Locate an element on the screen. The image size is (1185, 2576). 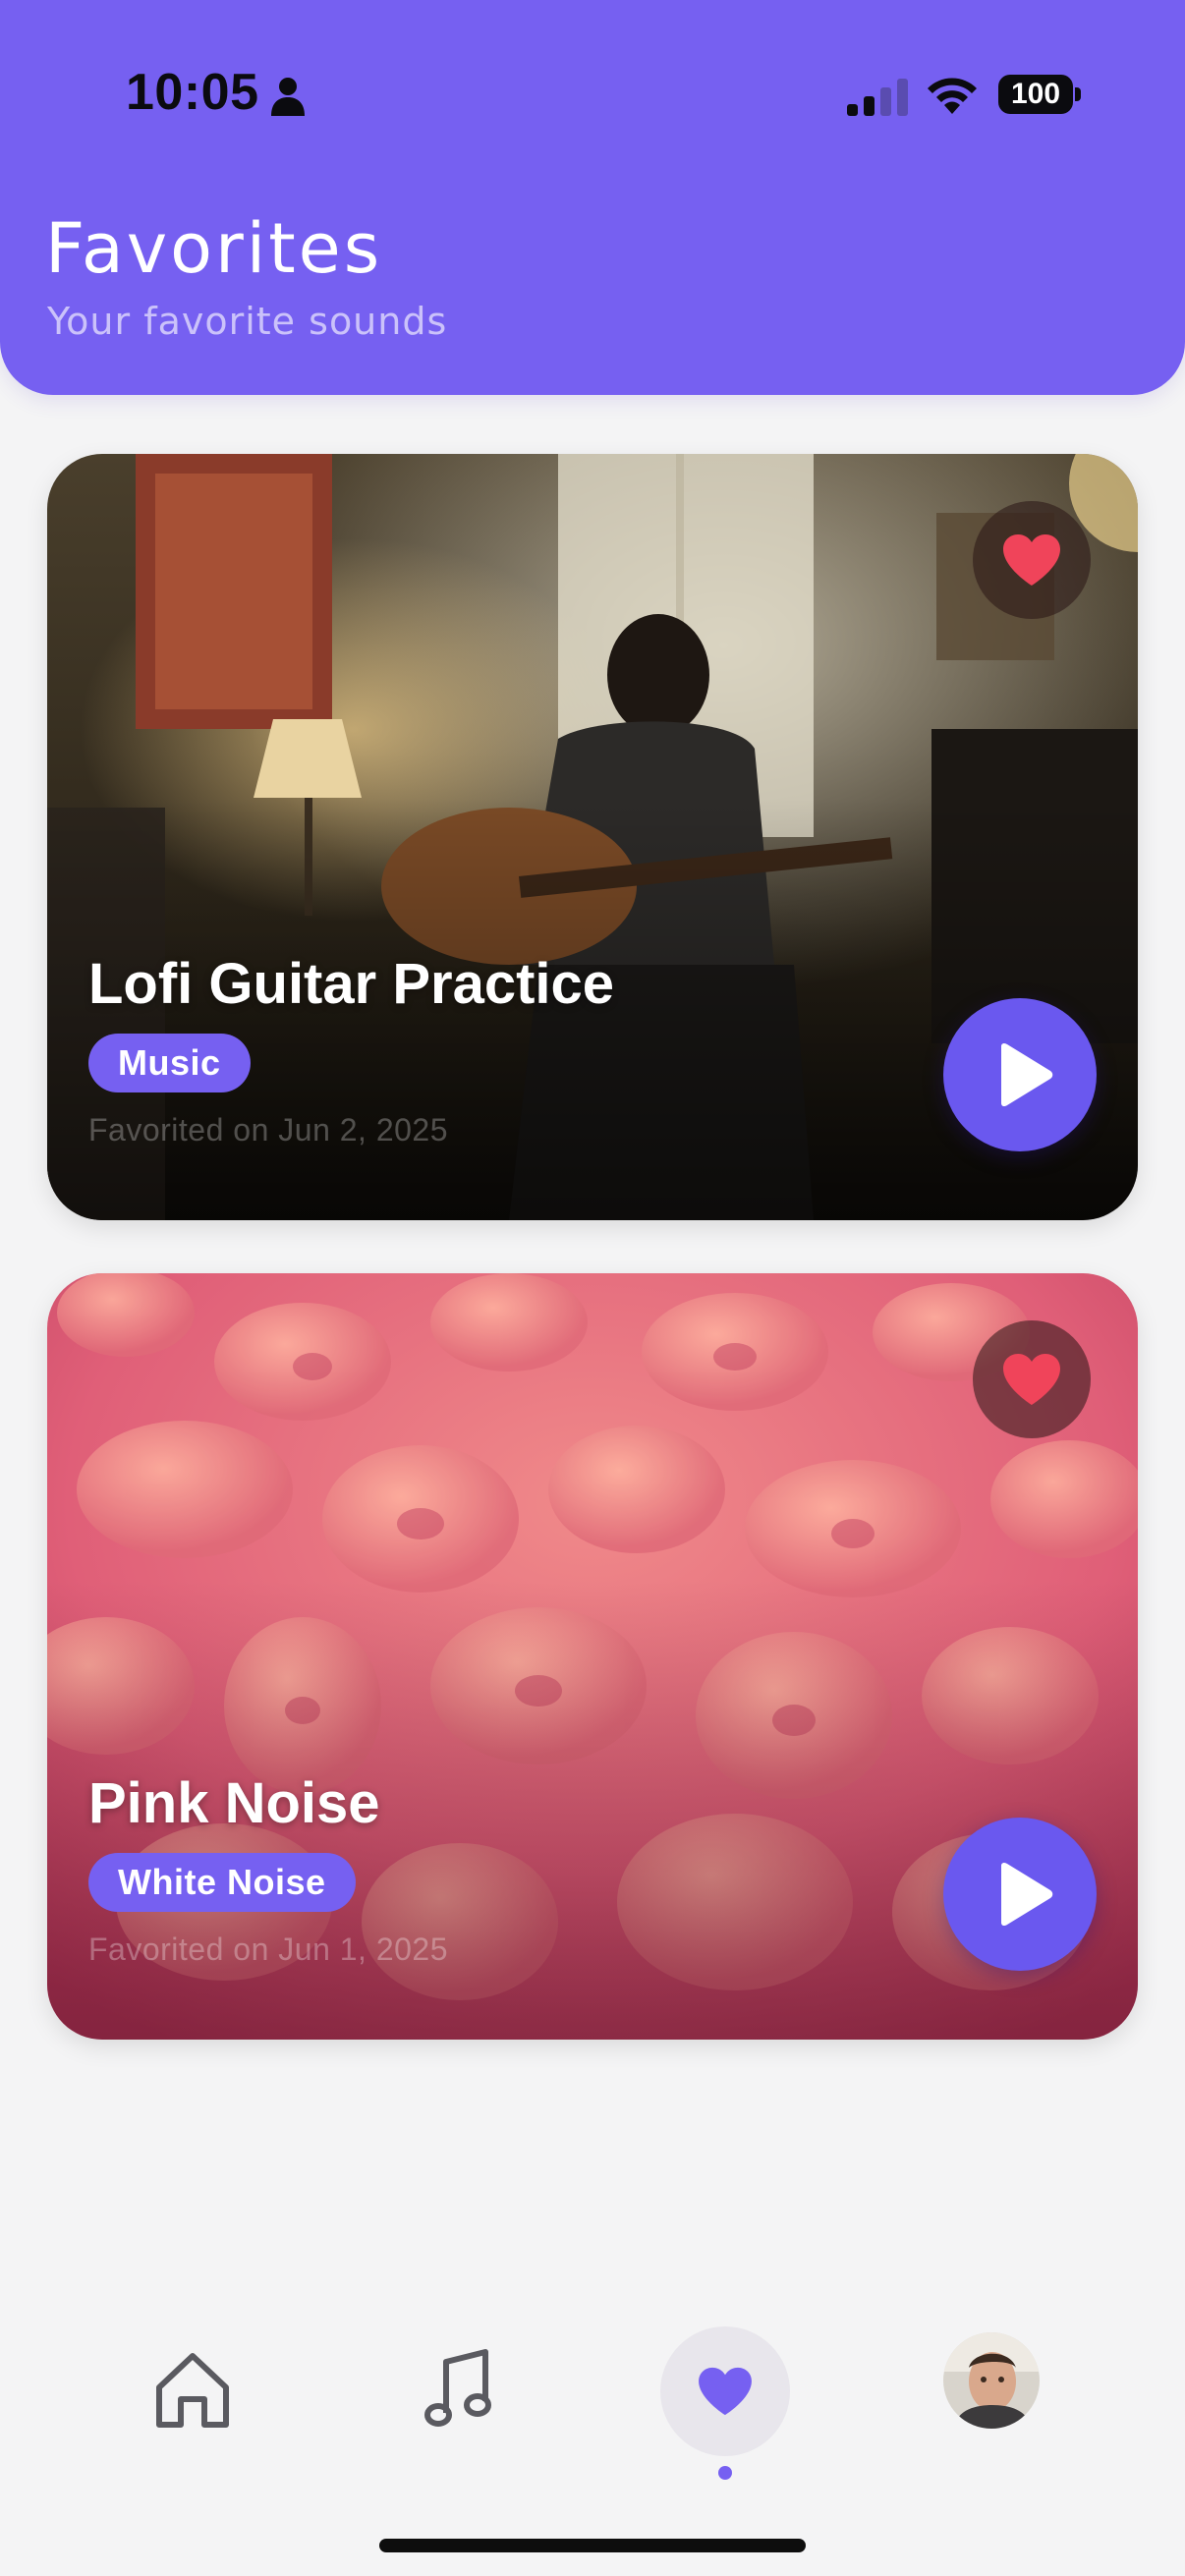
battery-level: 100 is located at coordinates (1035, 94).